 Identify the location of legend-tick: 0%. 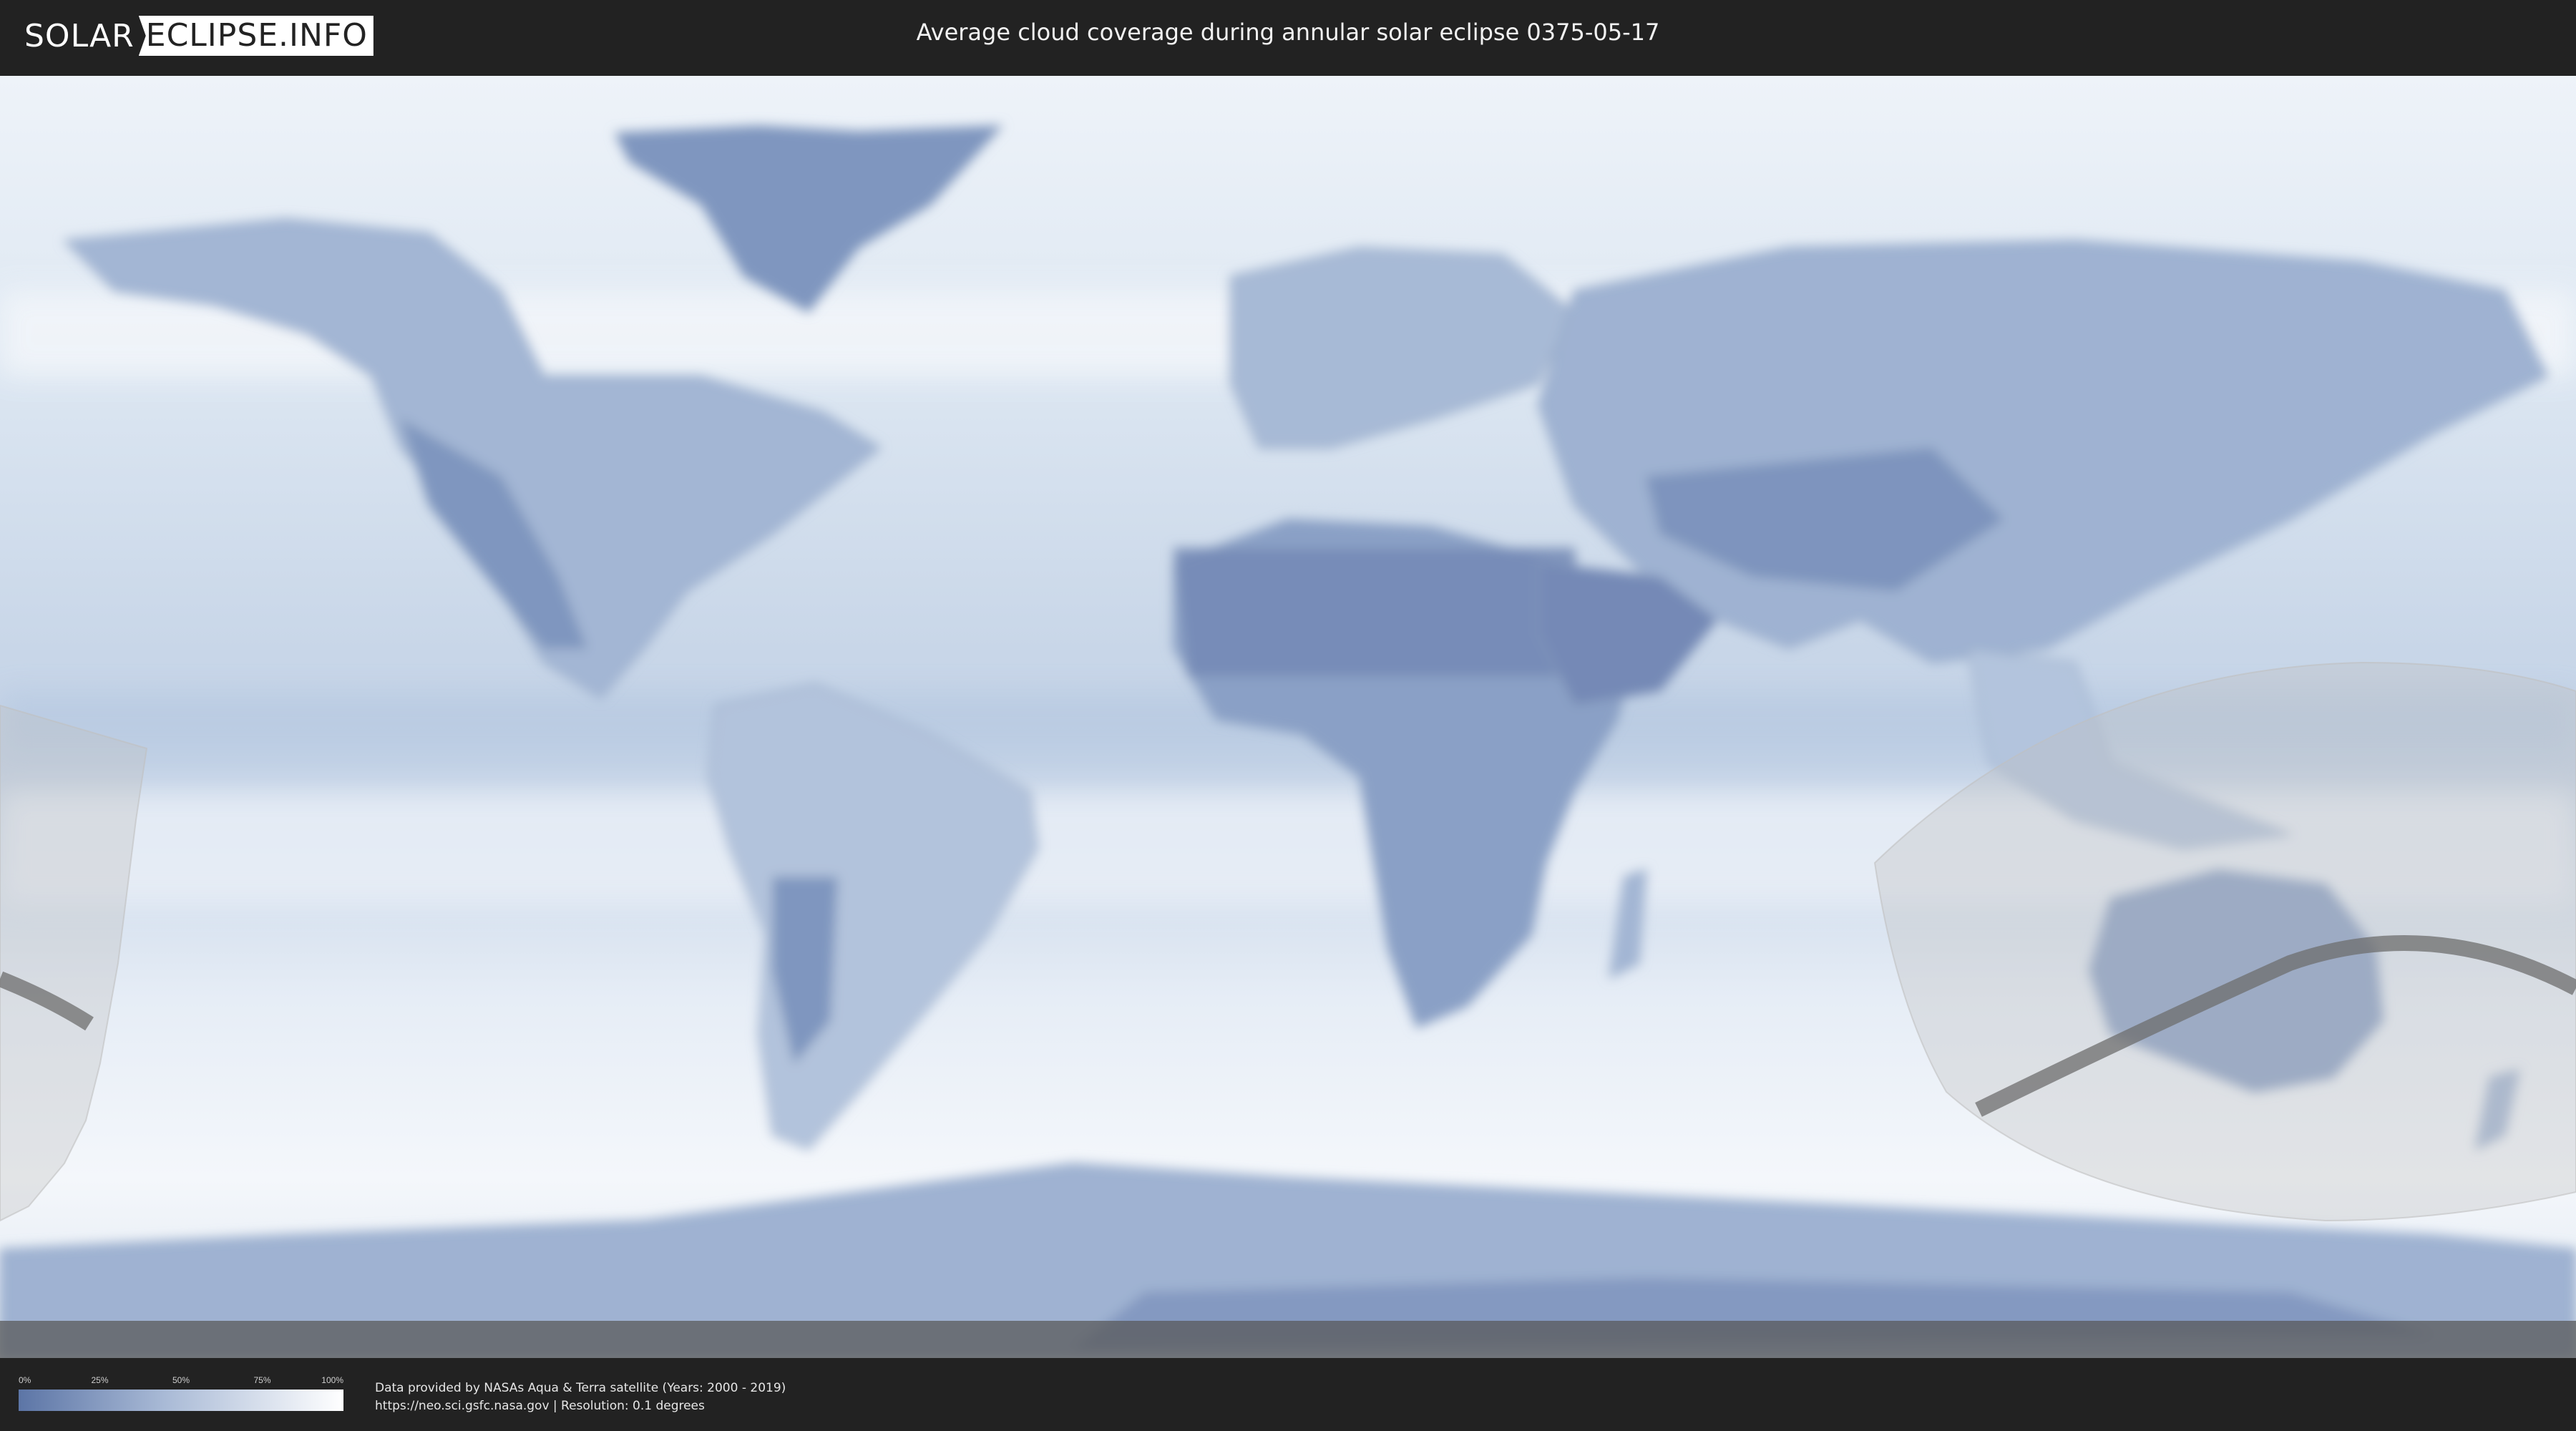
(25, 1380).